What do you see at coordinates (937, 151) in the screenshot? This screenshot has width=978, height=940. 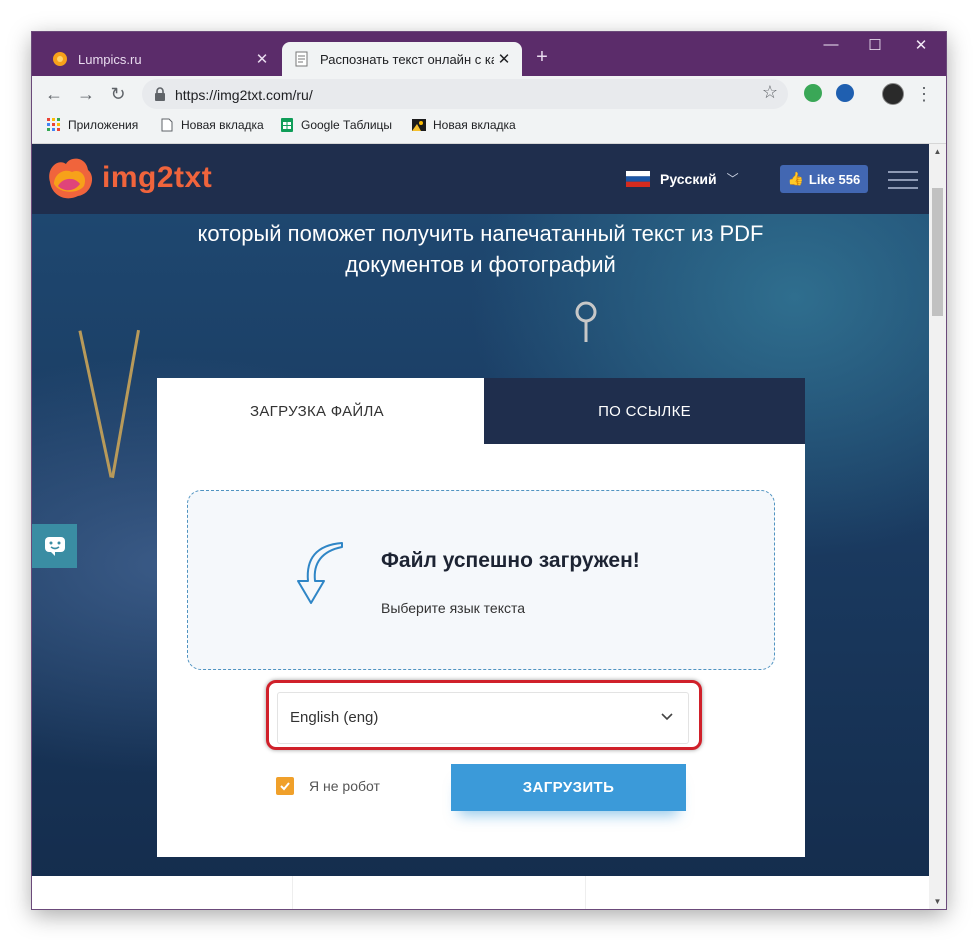 I see `scroll-up-icon: ▲` at bounding box center [937, 151].